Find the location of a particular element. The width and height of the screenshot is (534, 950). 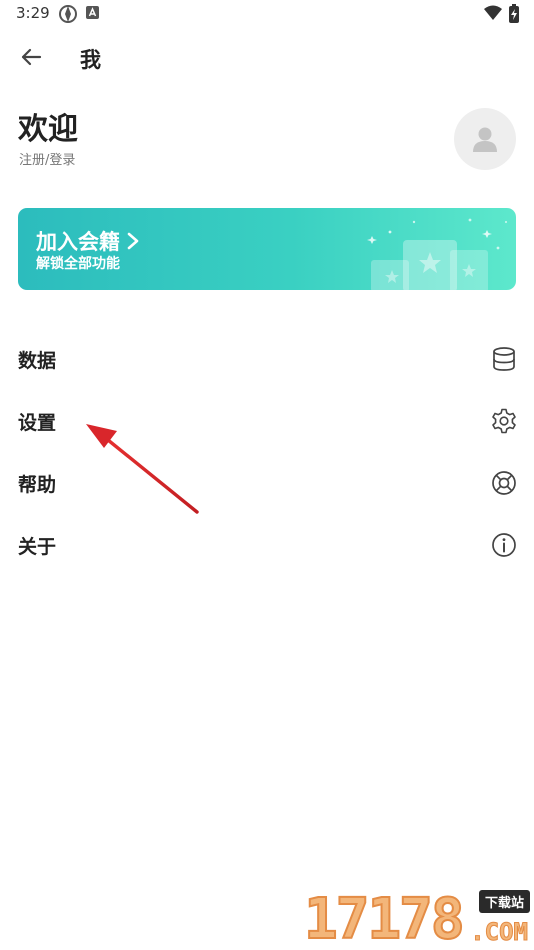

page-title: 我 is located at coordinates (90, 60).